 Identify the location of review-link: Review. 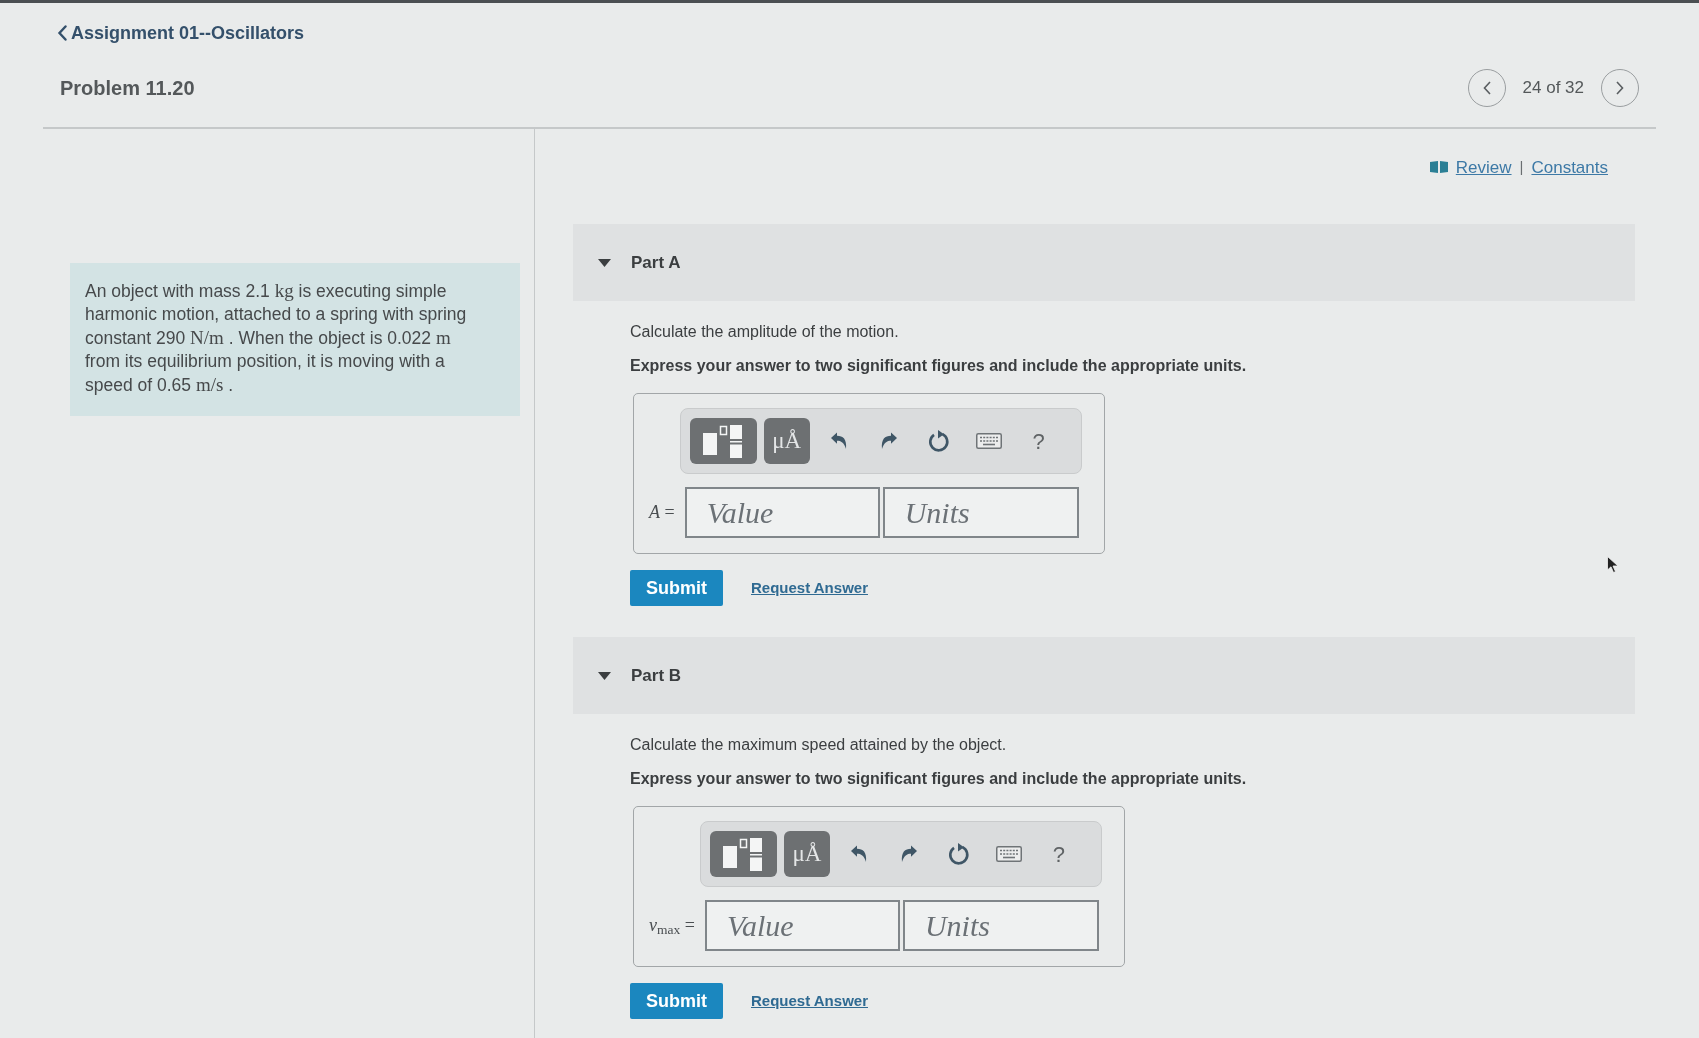
(1483, 167).